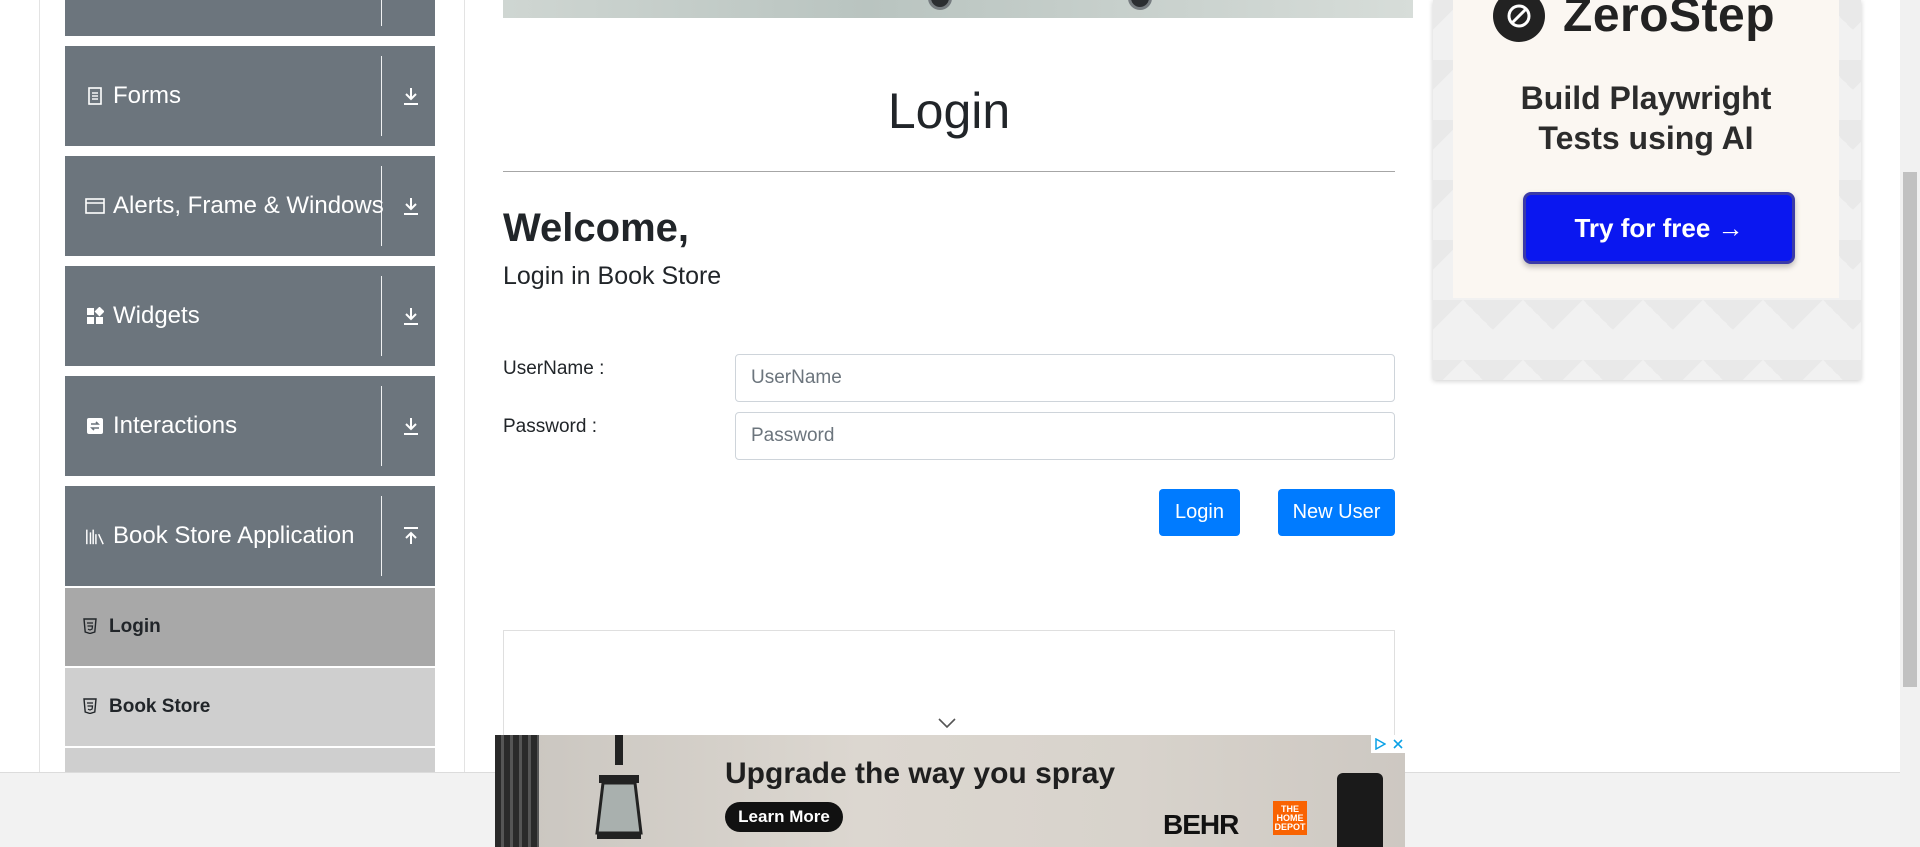  I want to click on sidebar-group-widgets: Widgets, so click(250, 316).